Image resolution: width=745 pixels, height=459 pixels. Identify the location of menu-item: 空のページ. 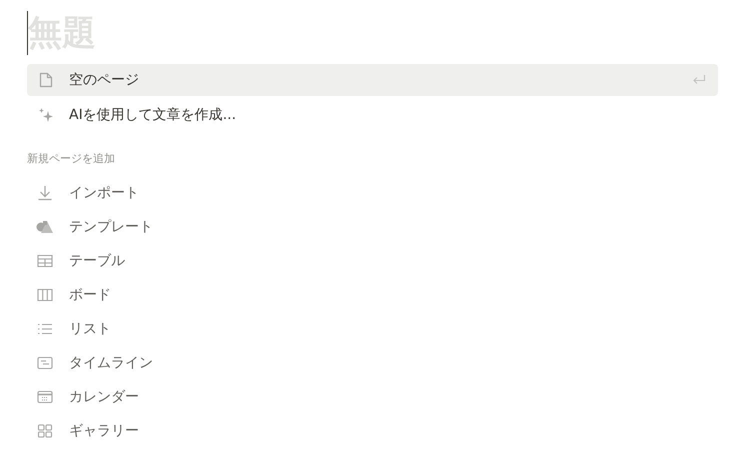
(372, 80).